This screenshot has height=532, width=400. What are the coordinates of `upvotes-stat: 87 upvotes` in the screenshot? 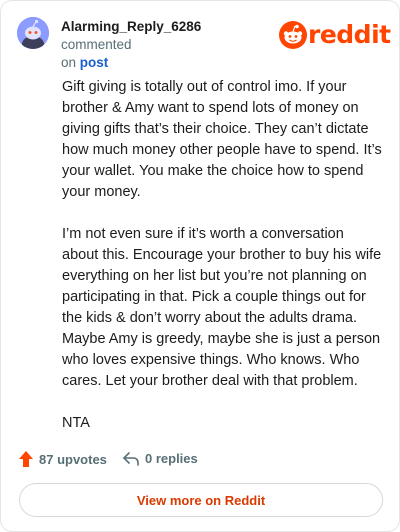 It's located at (63, 459).